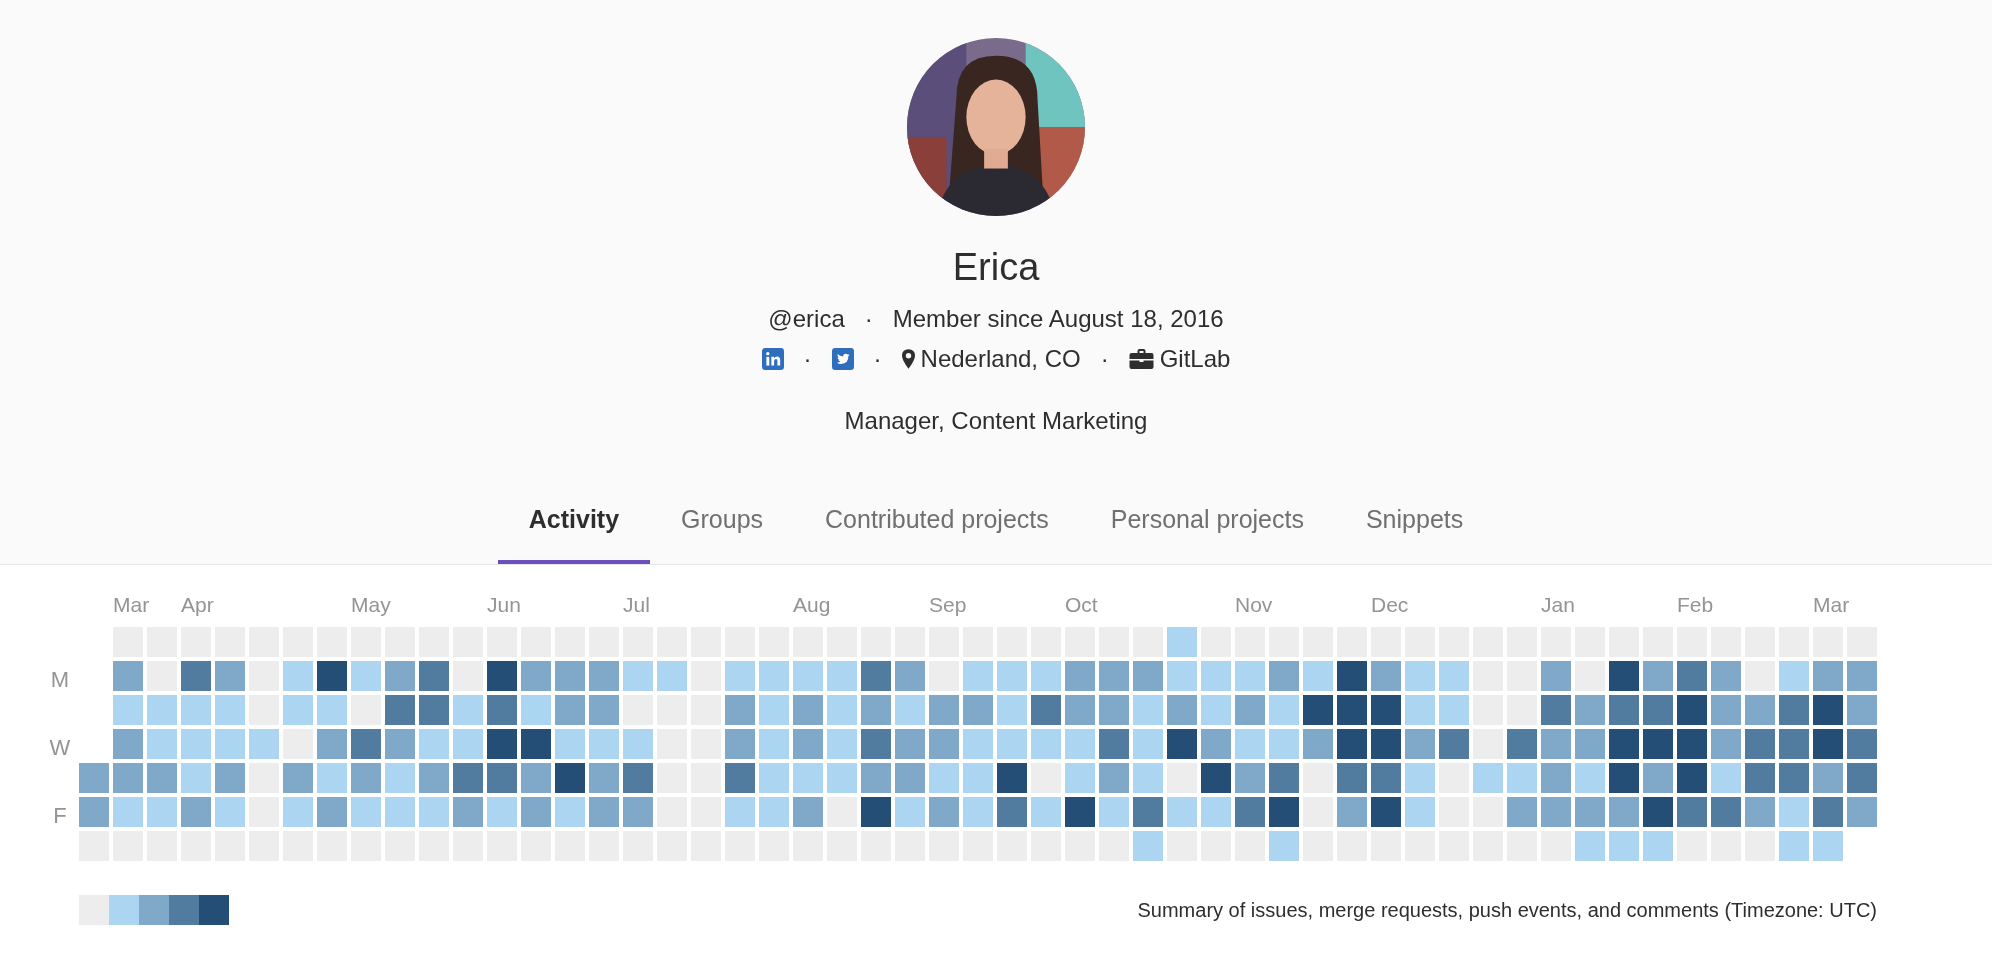 The width and height of the screenshot is (1992, 970). Describe the element at coordinates (812, 605) in the screenshot. I see `month-label: Aug` at that location.